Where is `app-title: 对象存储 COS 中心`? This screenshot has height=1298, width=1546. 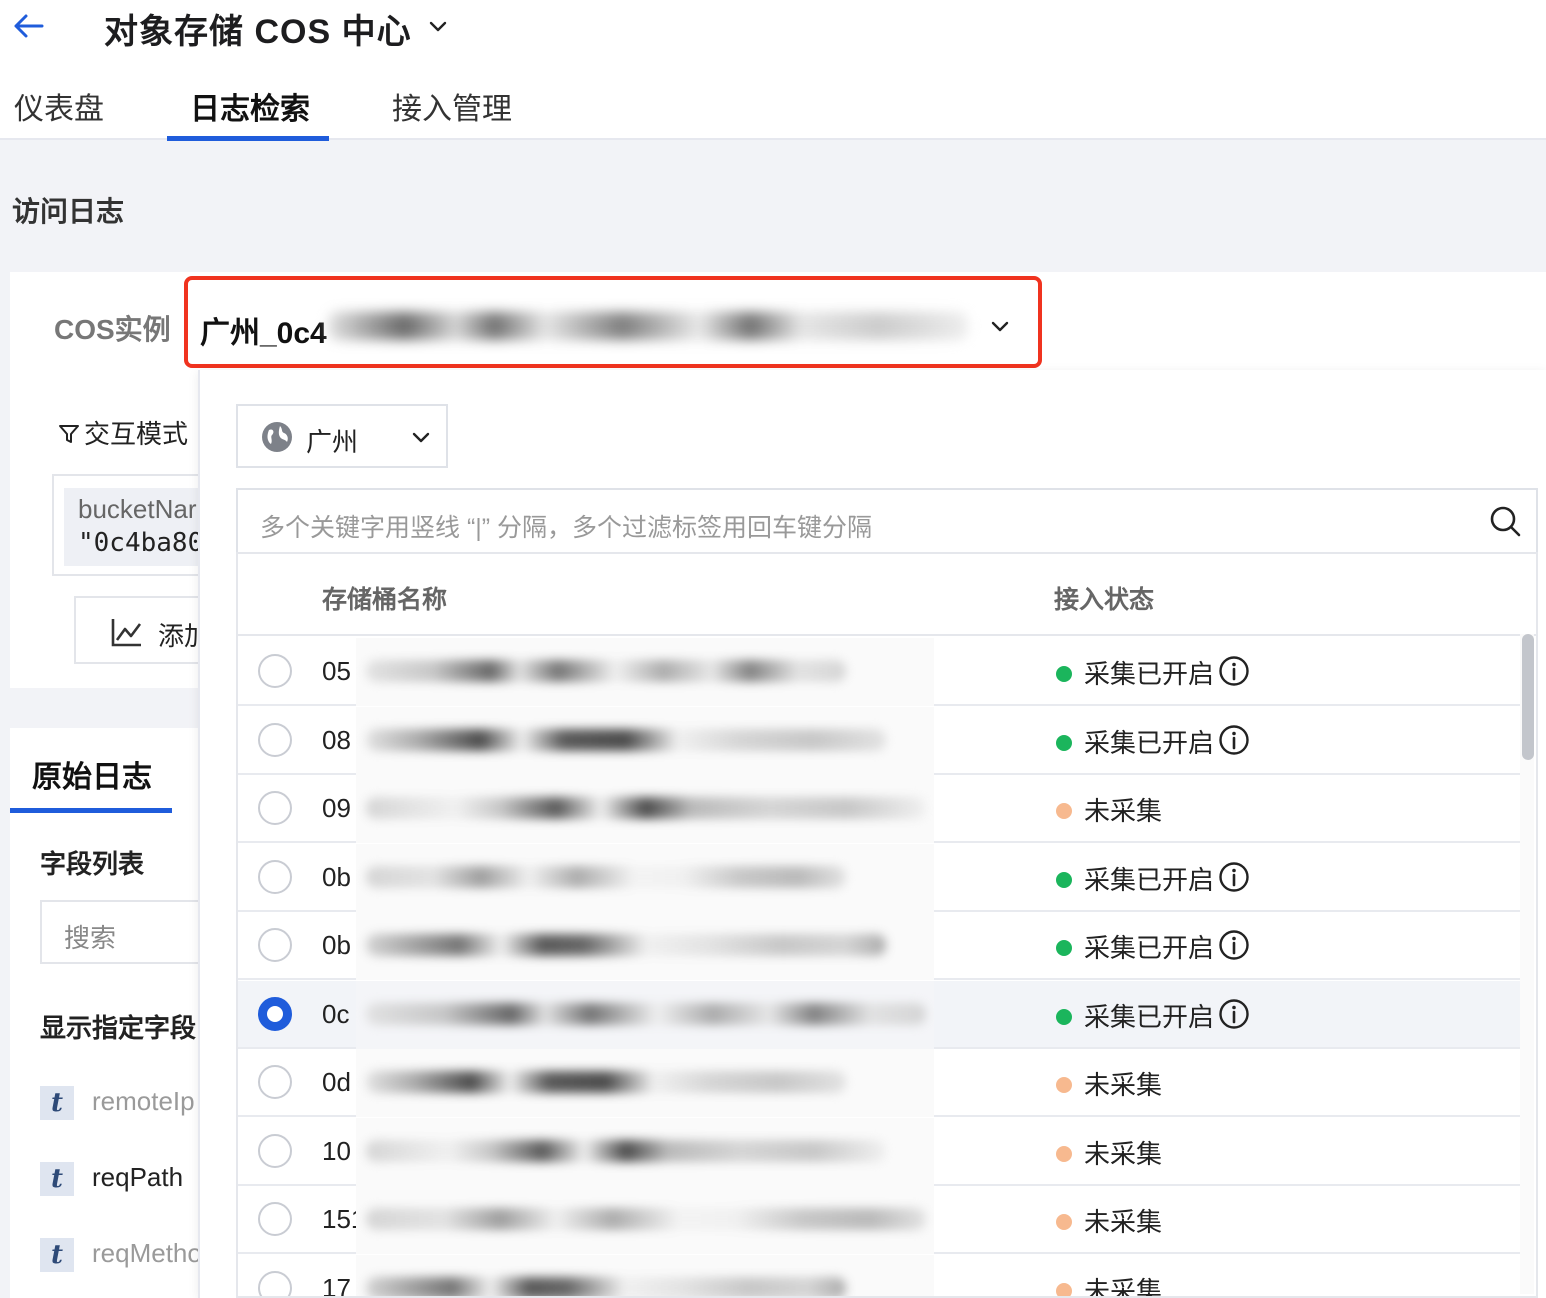
app-title: 对象存储 COS 中心 is located at coordinates (258, 32).